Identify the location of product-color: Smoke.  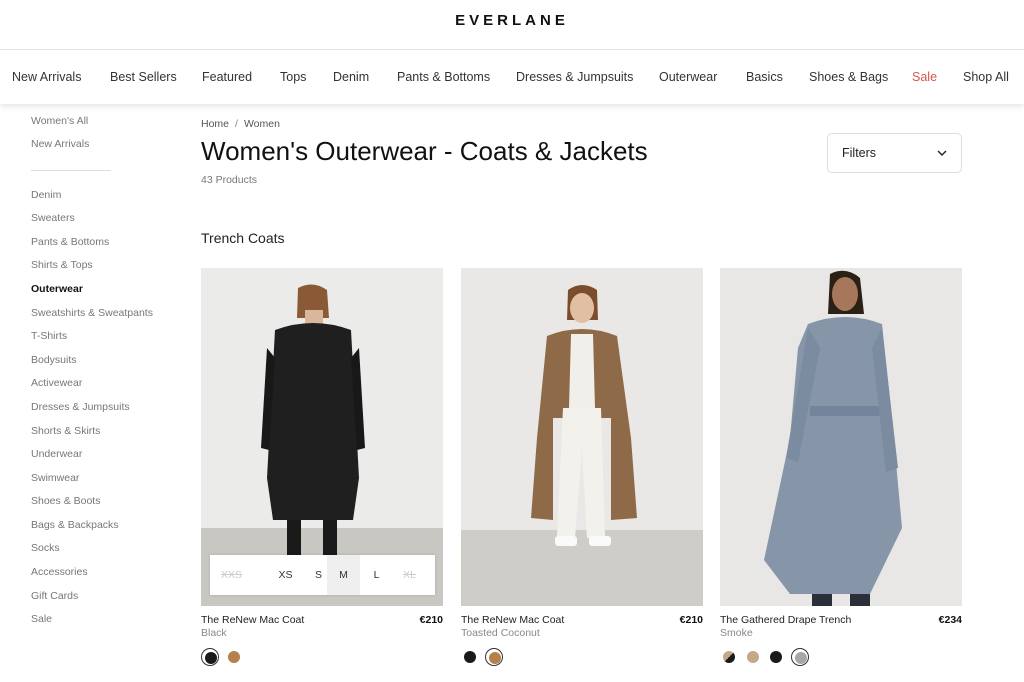
(736, 633).